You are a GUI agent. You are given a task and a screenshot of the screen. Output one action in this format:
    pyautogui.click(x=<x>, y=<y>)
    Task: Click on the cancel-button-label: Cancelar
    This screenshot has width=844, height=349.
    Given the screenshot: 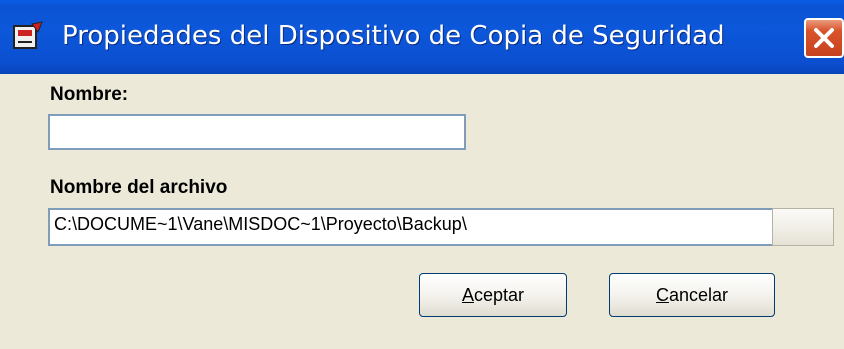 What is the action you would take?
    pyautogui.click(x=692, y=295)
    